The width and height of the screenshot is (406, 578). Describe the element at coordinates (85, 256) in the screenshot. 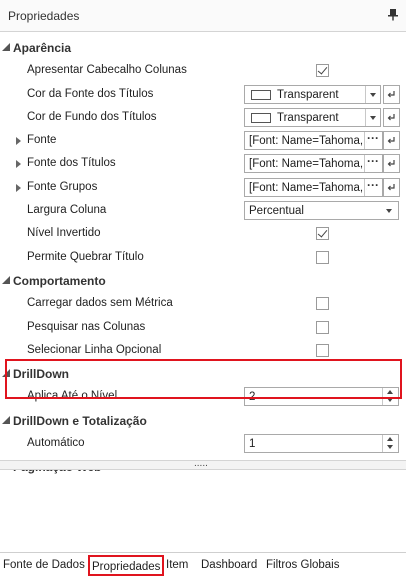

I see `property-label: Permite Quebrar Título` at that location.